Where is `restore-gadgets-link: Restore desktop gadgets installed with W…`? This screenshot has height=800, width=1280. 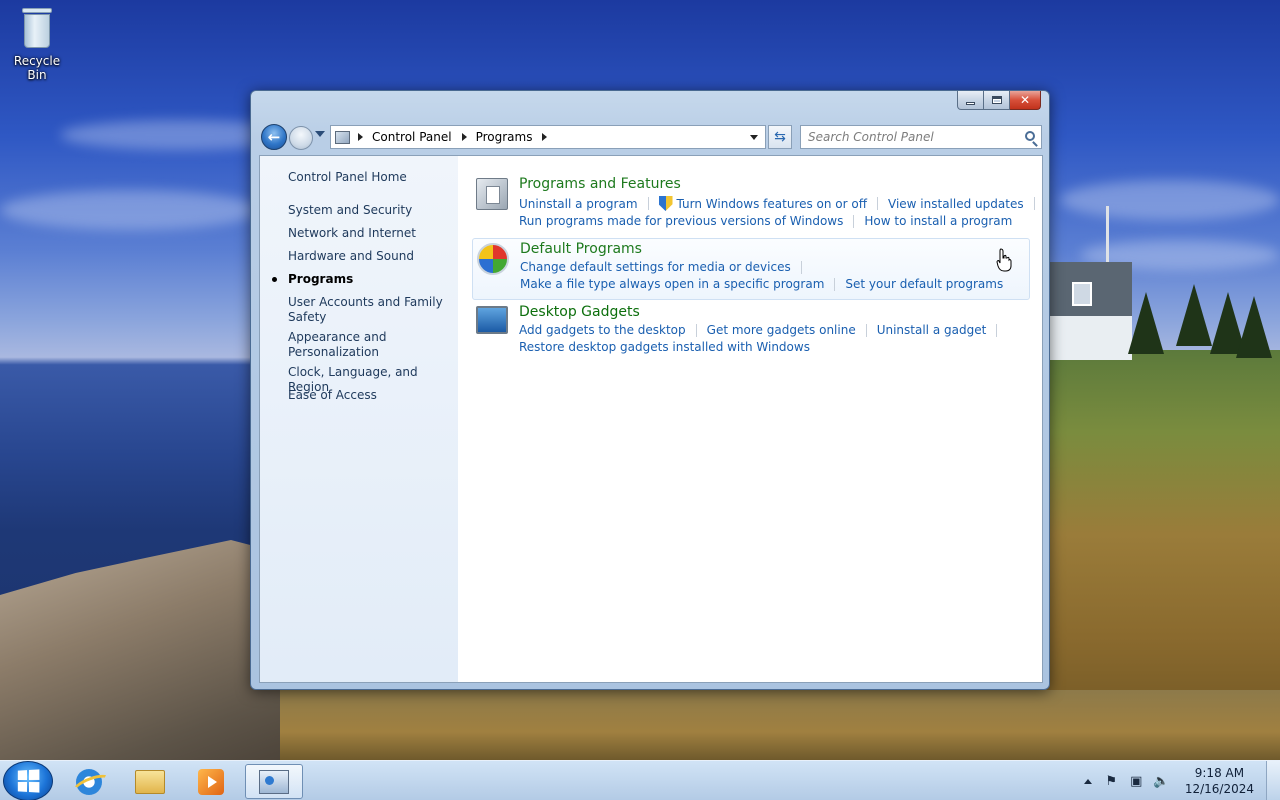 restore-gadgets-link: Restore desktop gadgets installed with W… is located at coordinates (664, 347).